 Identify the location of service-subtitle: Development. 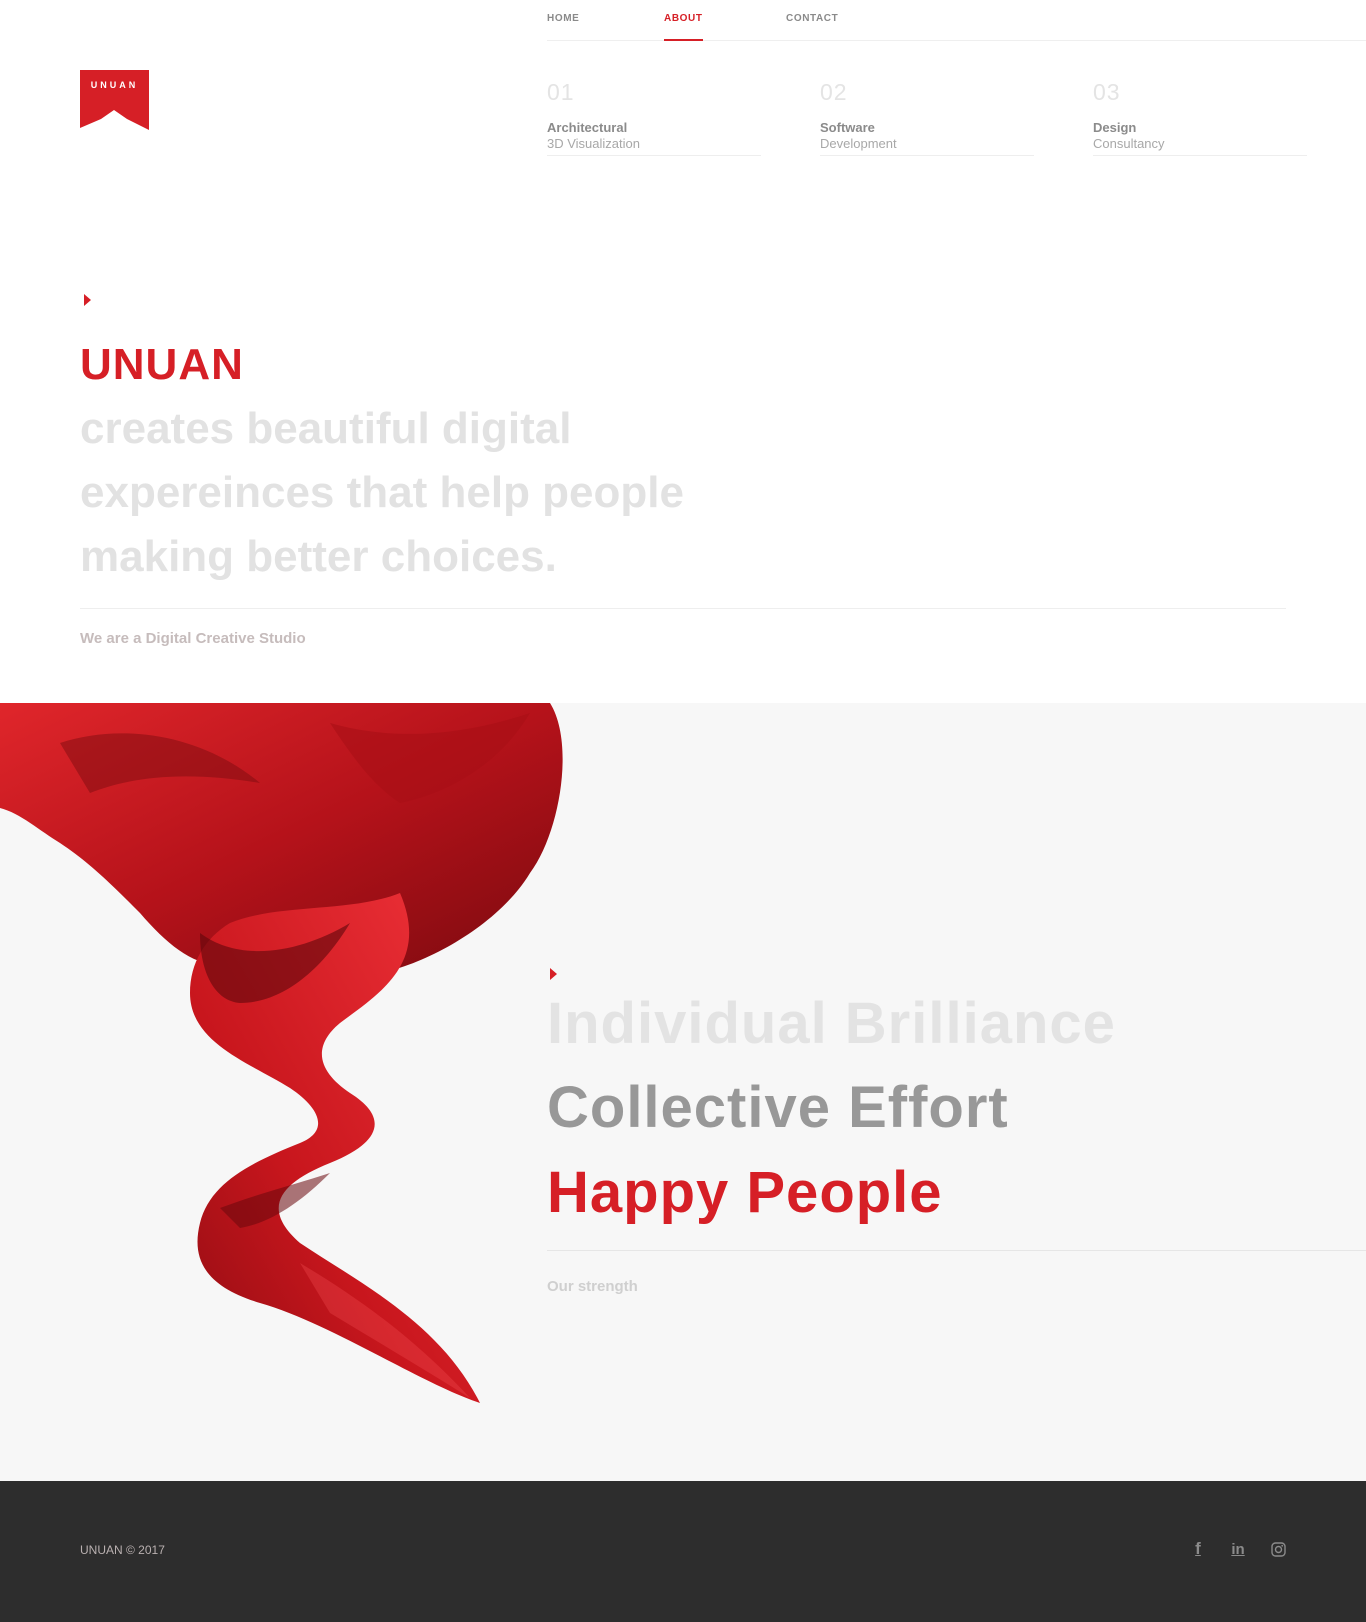
(858, 143).